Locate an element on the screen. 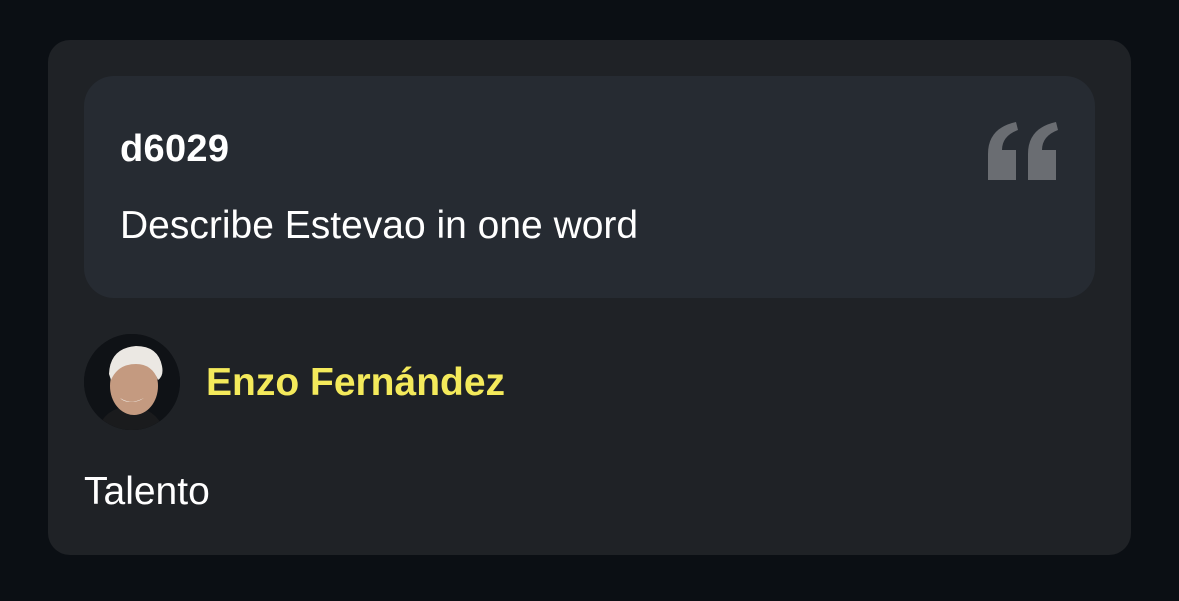 Image resolution: width=1179 pixels, height=601 pixels. question-text: Describe Estevao in one word is located at coordinates (379, 225).